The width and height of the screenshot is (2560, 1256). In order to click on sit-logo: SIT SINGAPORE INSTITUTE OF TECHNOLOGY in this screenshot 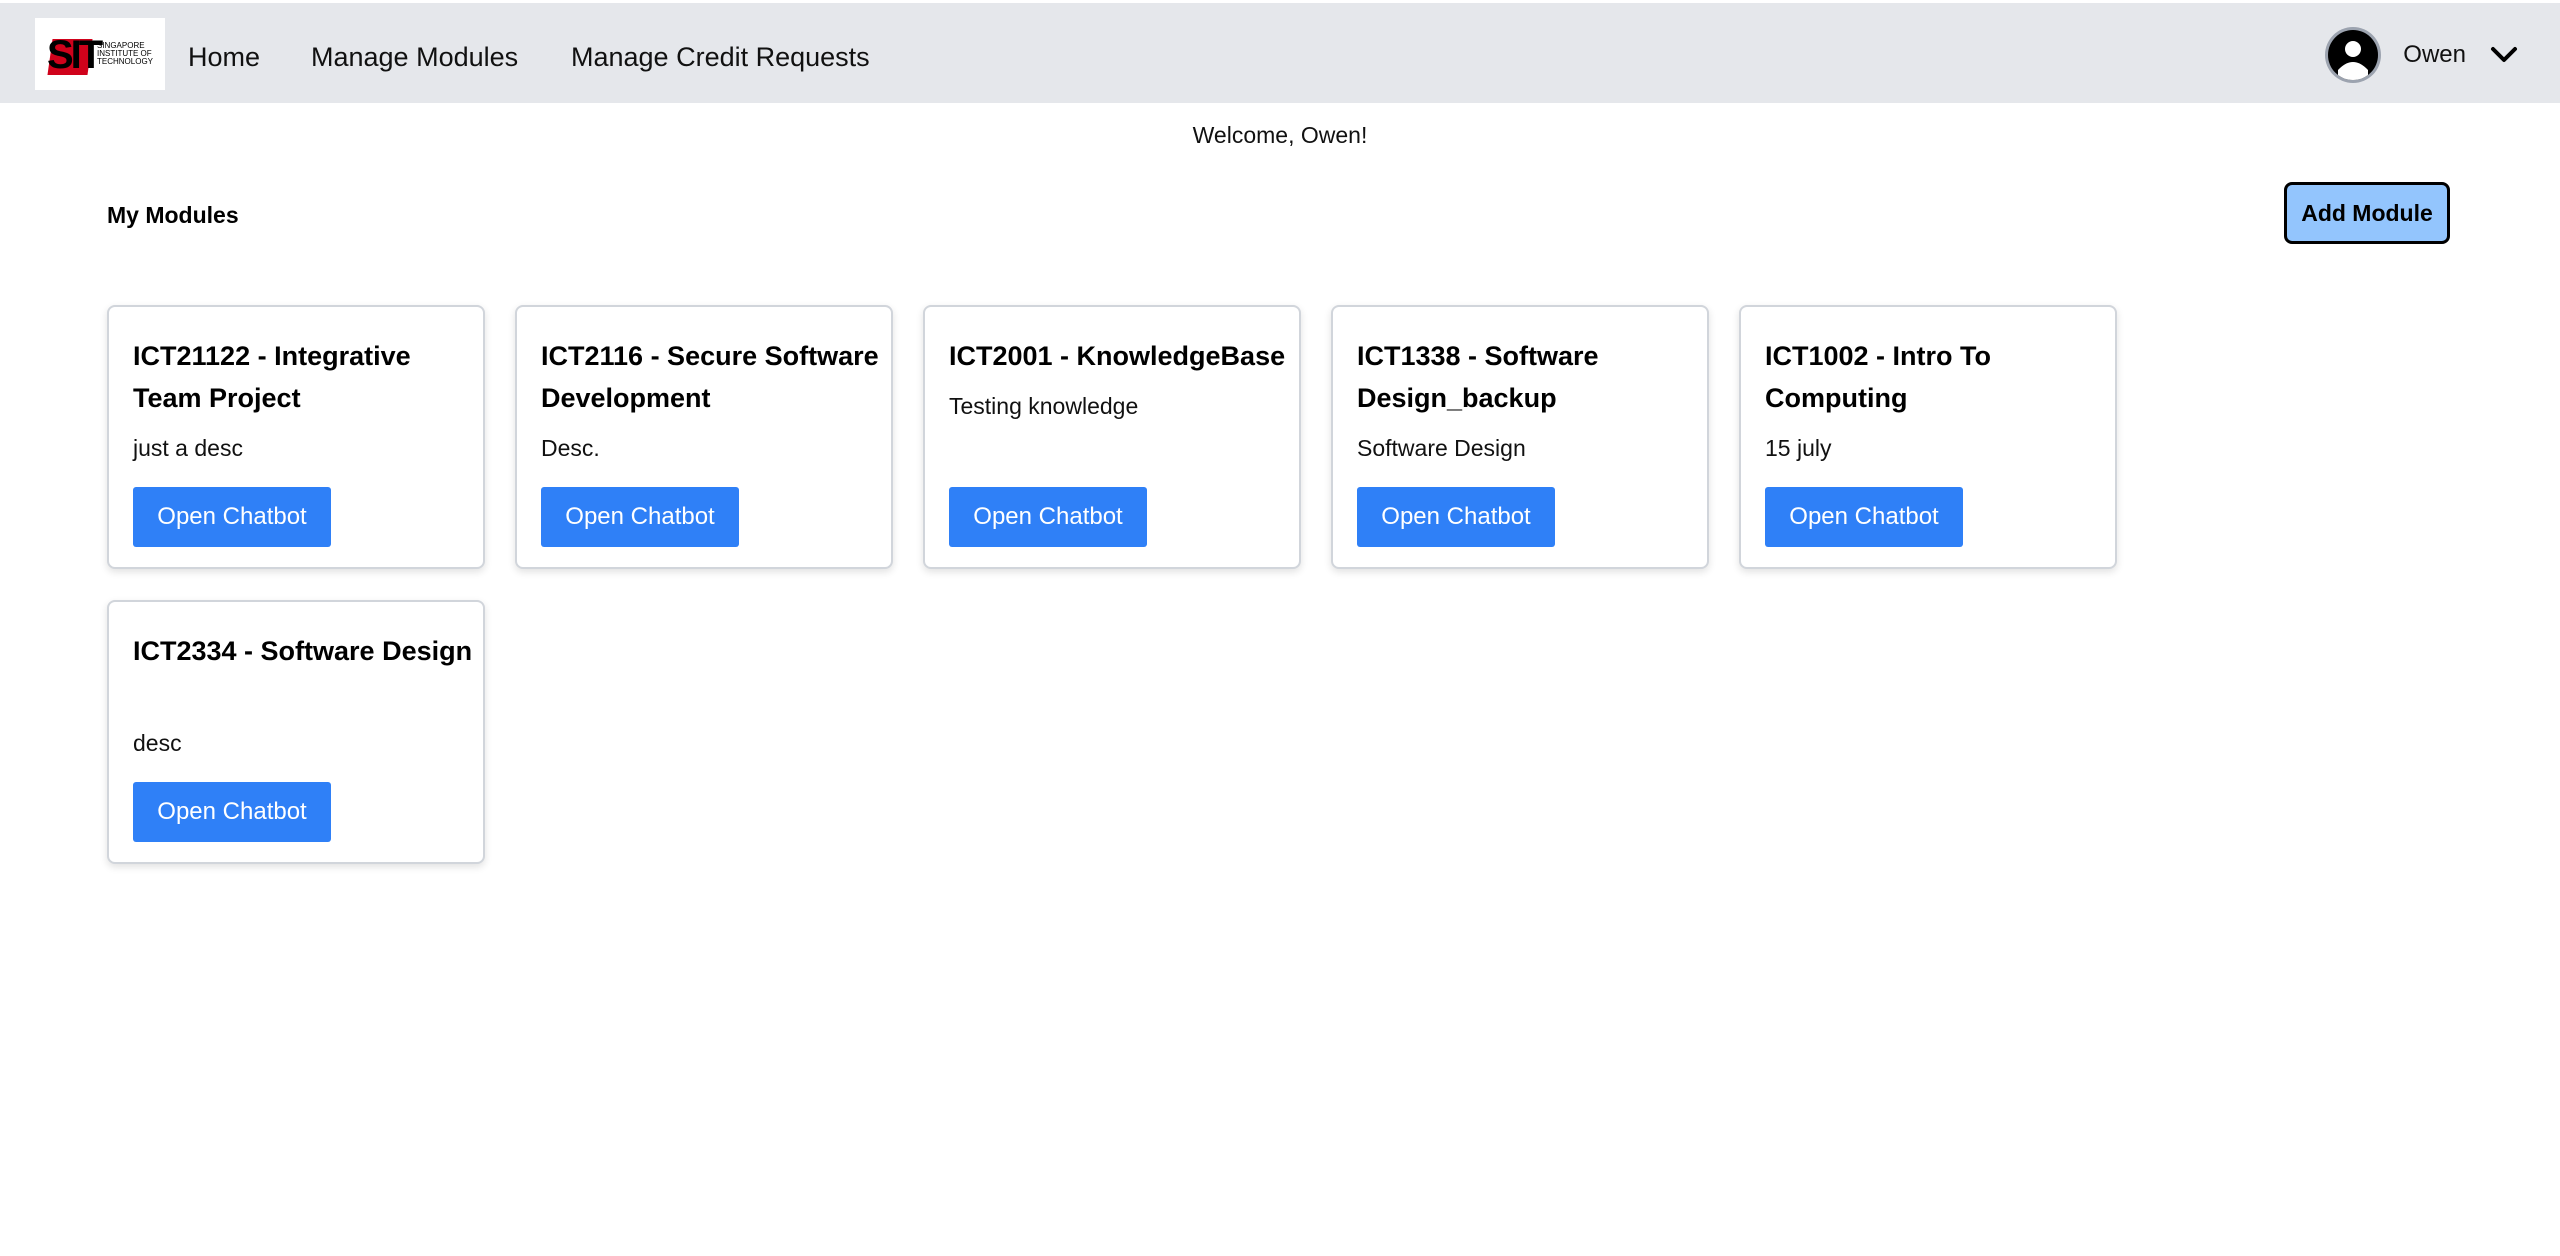, I will do `click(100, 54)`.